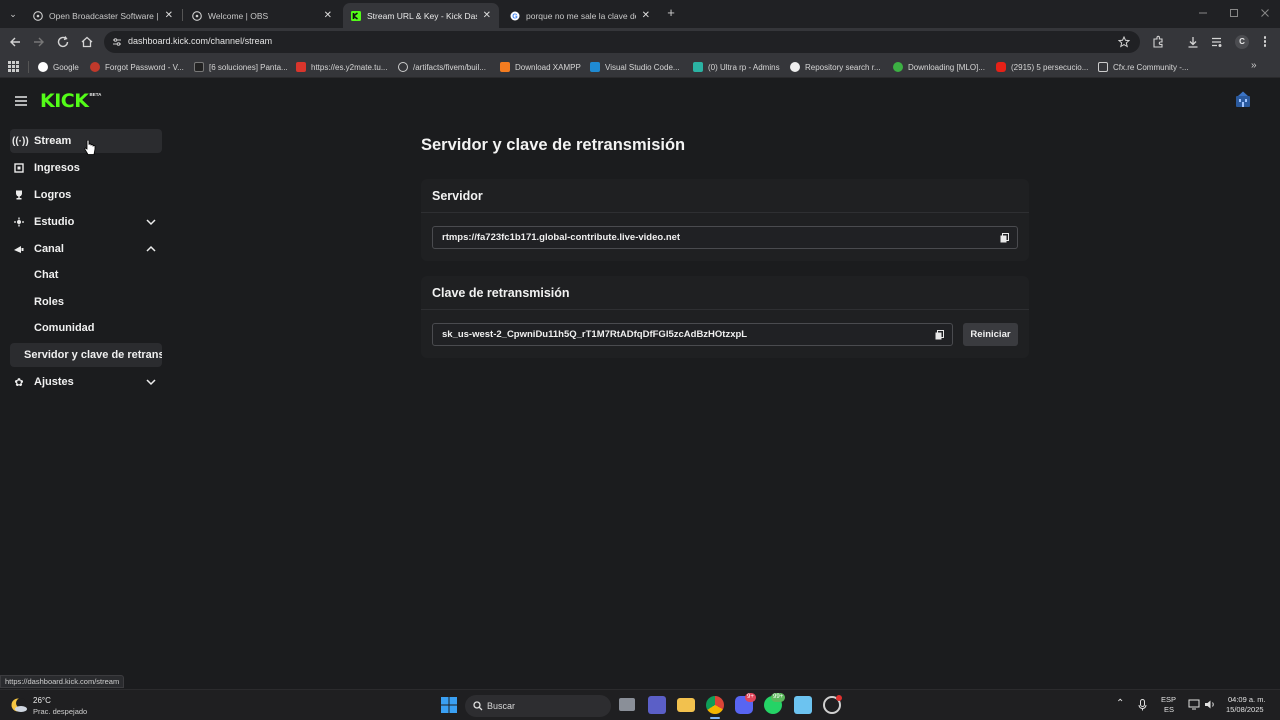  I want to click on profile-avatar: C, so click(1242, 42).